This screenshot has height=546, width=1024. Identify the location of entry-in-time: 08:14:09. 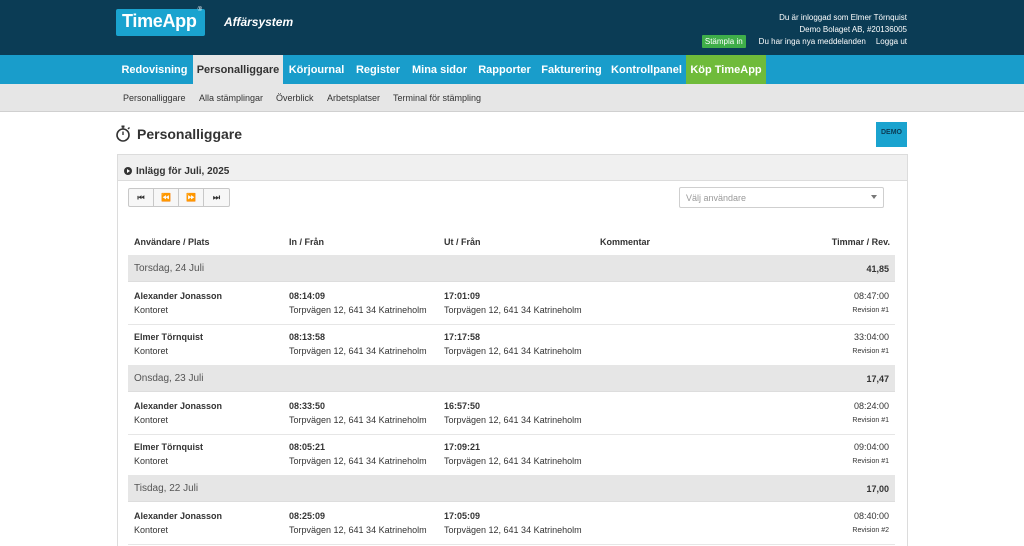
(307, 296).